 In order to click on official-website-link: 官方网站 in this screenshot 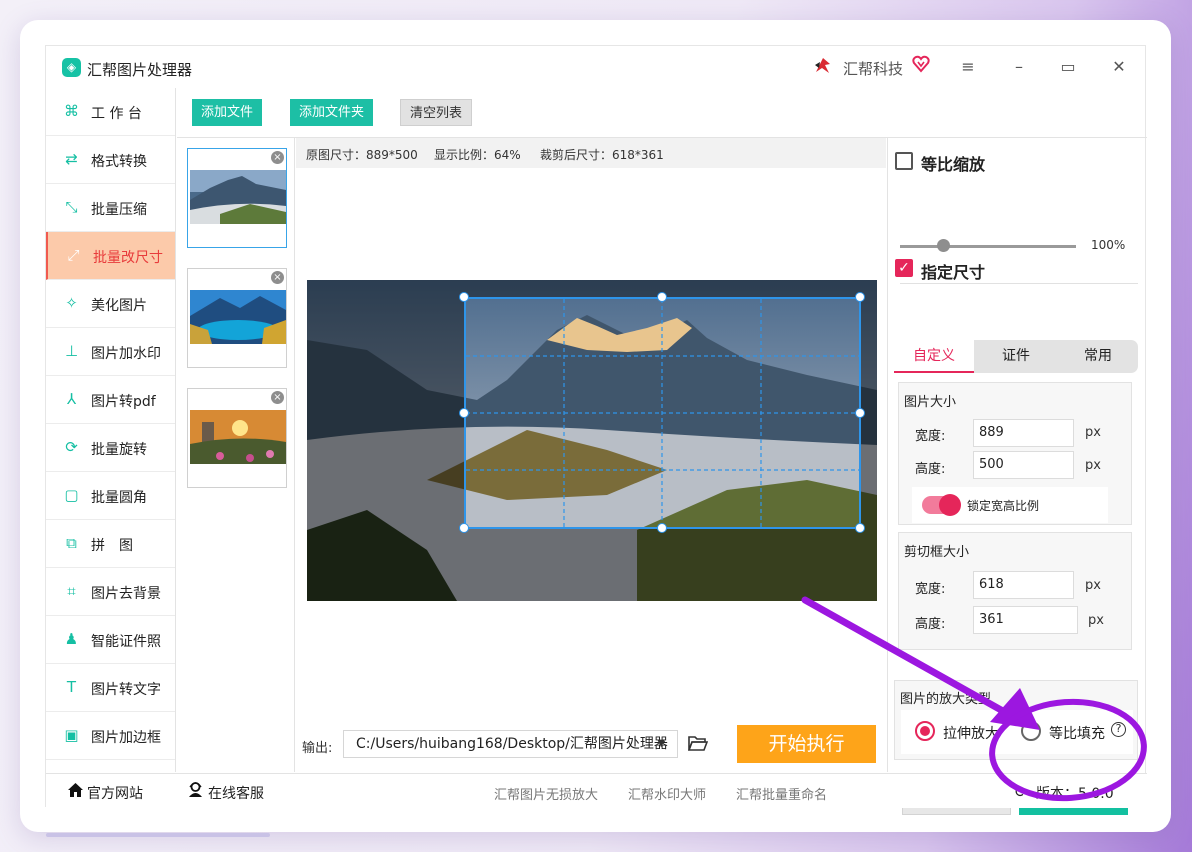, I will do `click(115, 793)`.